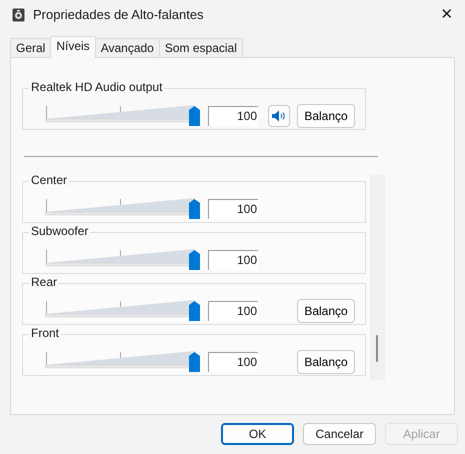 This screenshot has width=465, height=454. I want to click on tab: Som espacial, so click(200, 47).